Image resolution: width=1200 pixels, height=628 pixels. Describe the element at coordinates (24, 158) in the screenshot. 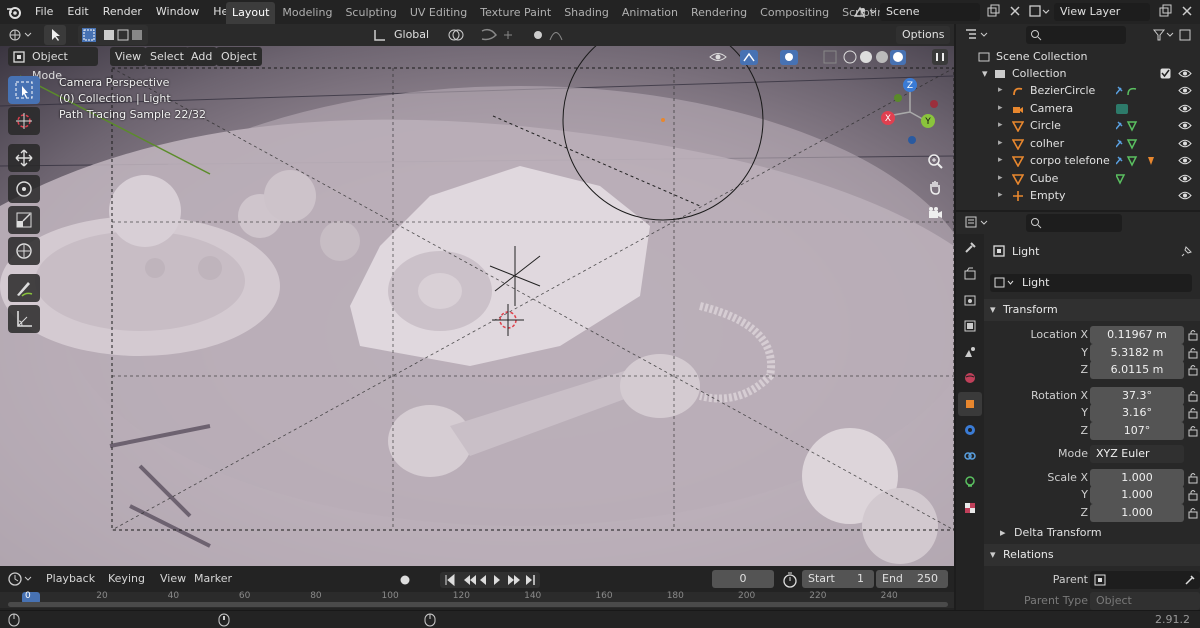

I see `tool-move` at that location.